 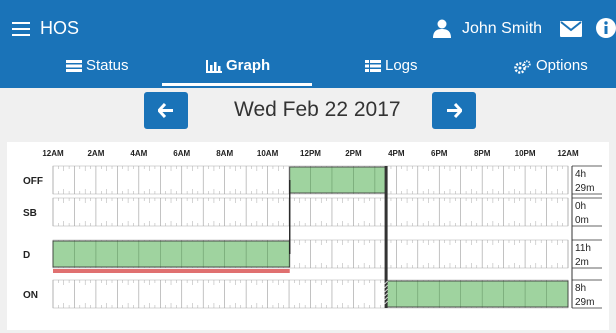 What do you see at coordinates (224, 153) in the screenshot?
I see `x-tick-label: 8AM` at bounding box center [224, 153].